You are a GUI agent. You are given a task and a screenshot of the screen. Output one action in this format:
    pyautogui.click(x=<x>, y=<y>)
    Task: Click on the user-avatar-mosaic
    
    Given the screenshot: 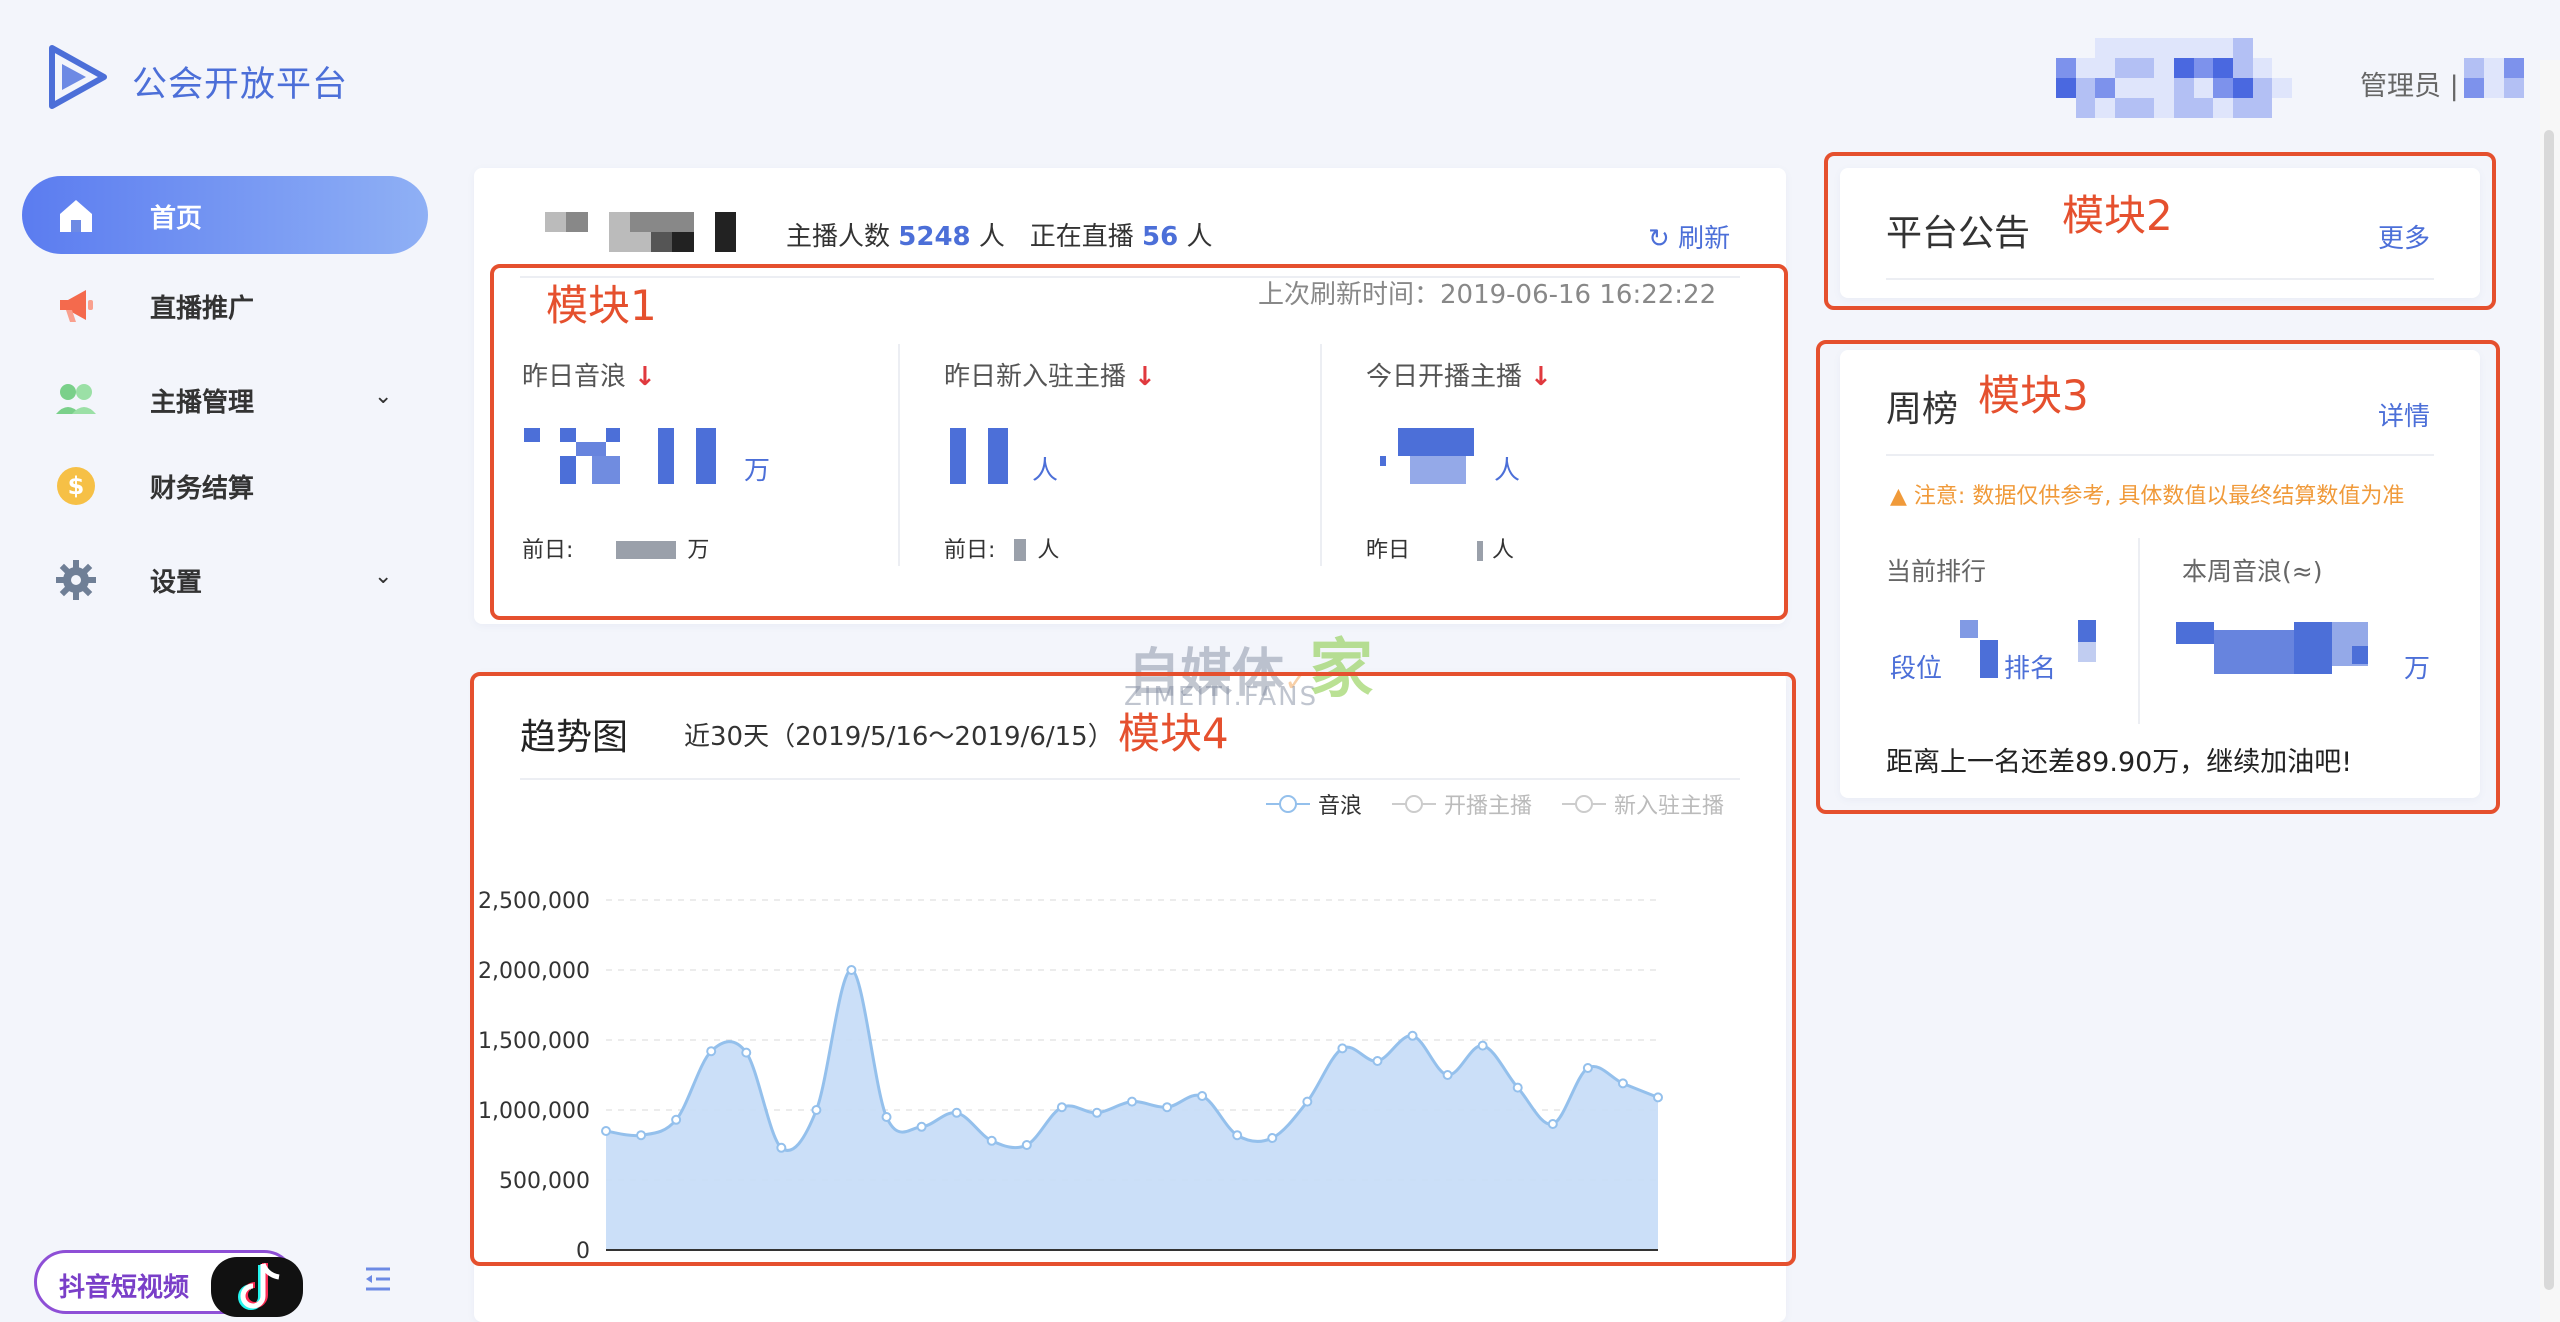 What is the action you would take?
    pyautogui.click(x=2174, y=78)
    